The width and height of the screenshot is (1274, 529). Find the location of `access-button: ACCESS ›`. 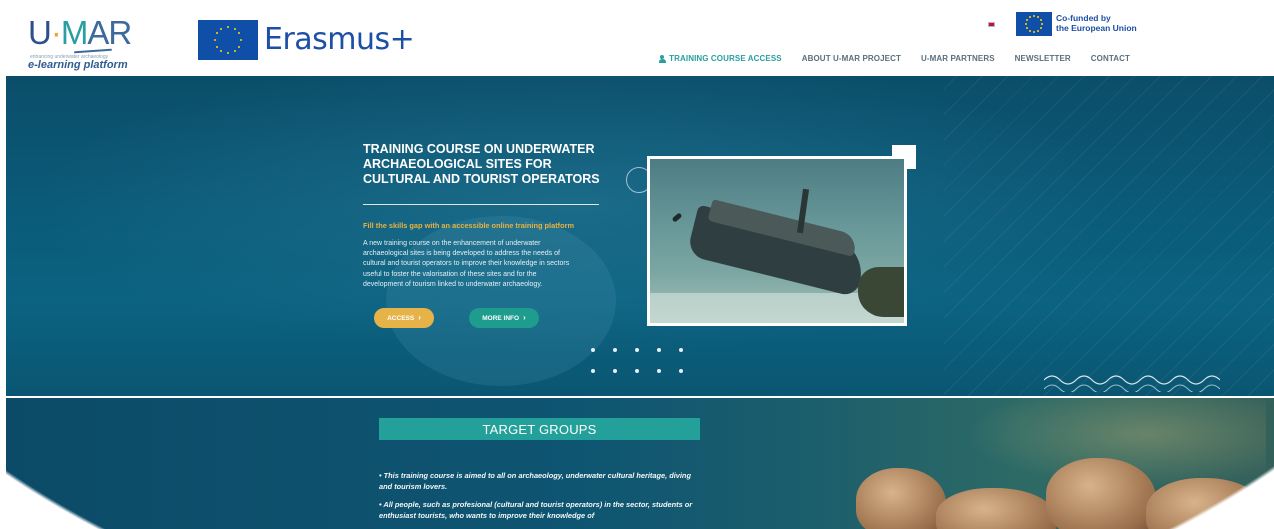

access-button: ACCESS › is located at coordinates (404, 318).